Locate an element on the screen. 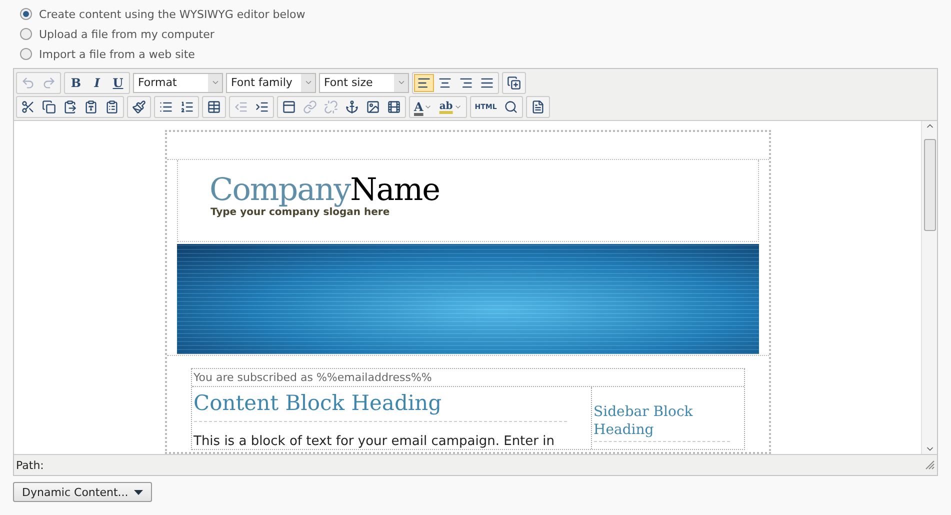  unlink-icon is located at coordinates (331, 107).